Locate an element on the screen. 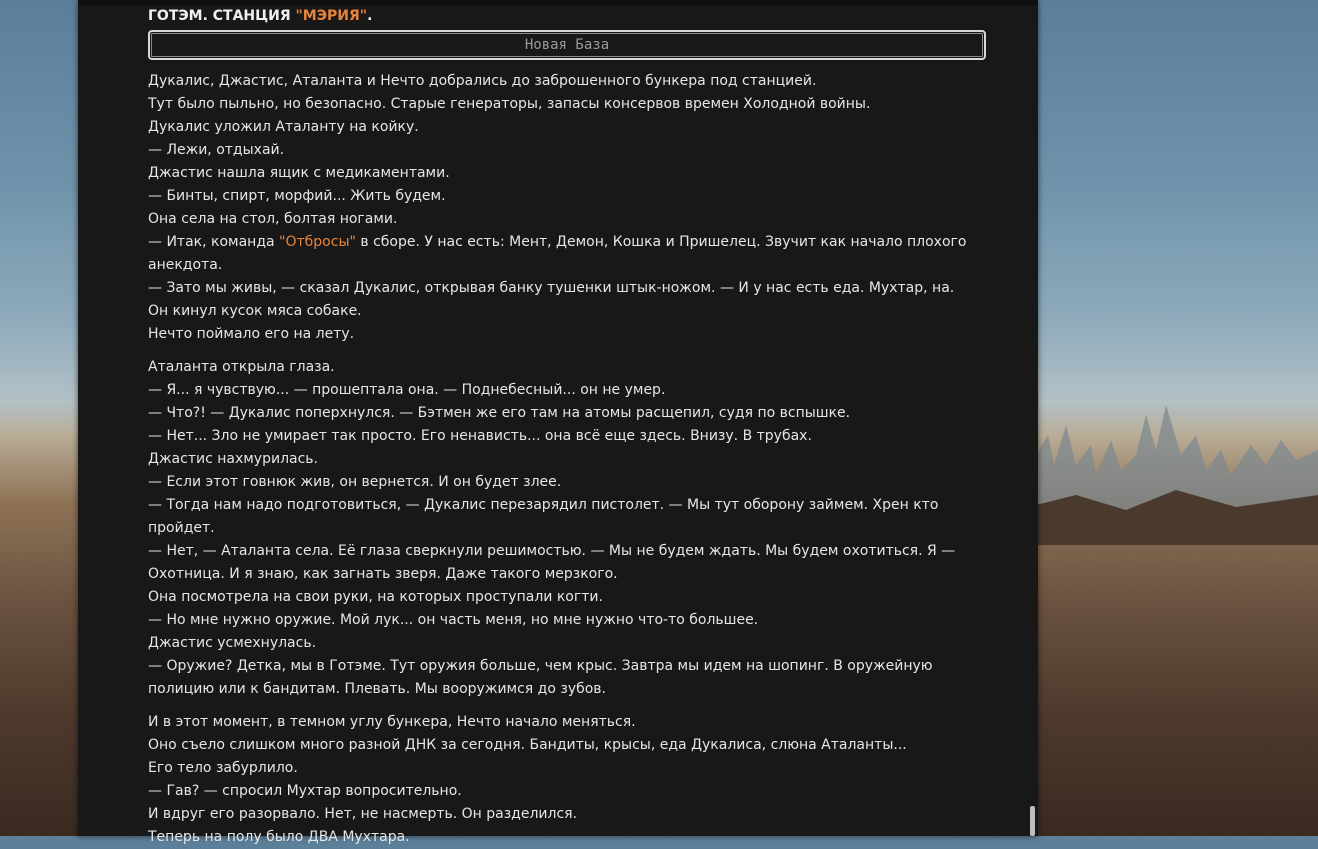 Image resolution: width=1318 pixels, height=849 pixels. story-line: Джастис усмехнулась. is located at coordinates (232, 643).